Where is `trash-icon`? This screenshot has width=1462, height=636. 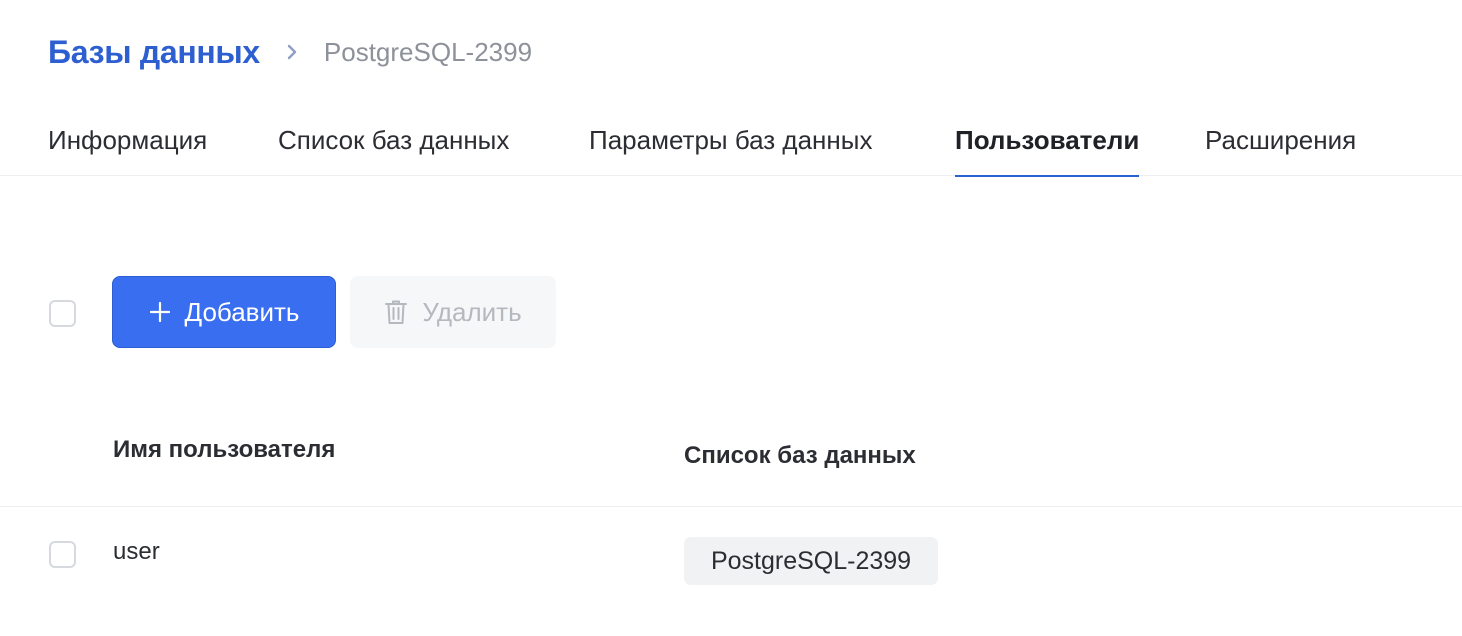
trash-icon is located at coordinates (396, 312).